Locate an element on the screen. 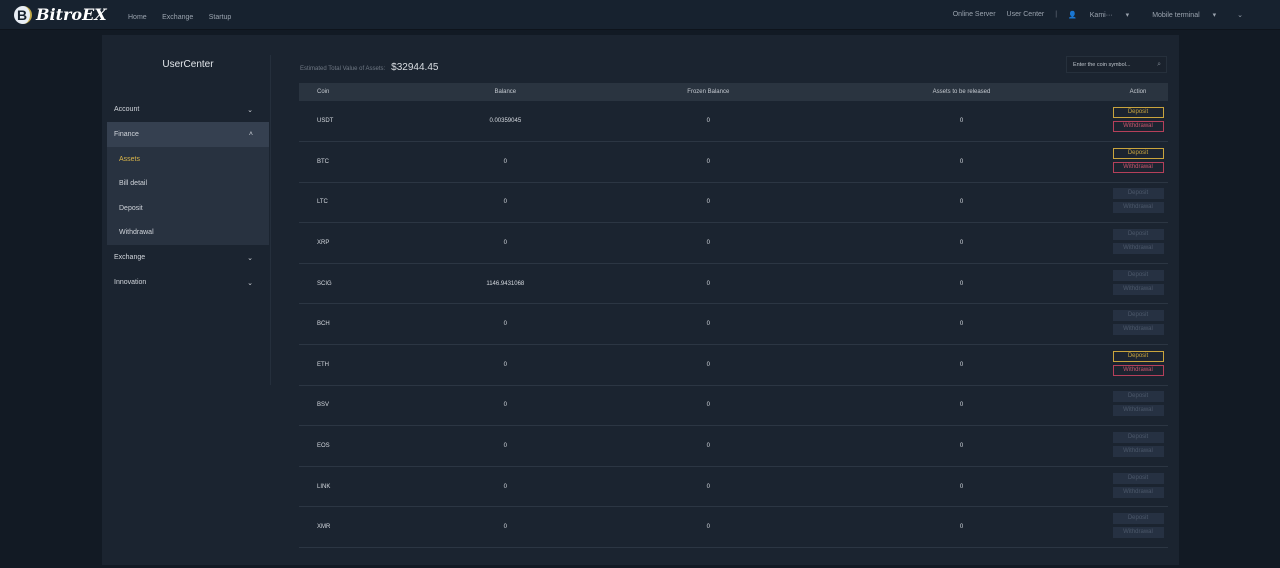 Image resolution: width=1280 pixels, height=568 pixels. coin-cell: ETH is located at coordinates (354, 365).